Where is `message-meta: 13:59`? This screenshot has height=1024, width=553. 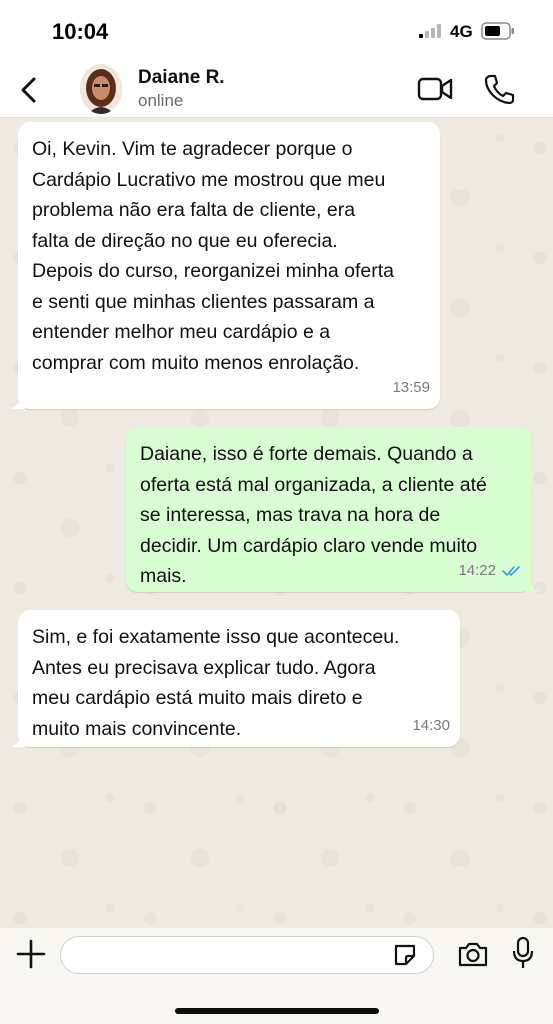 message-meta: 13:59 is located at coordinates (411, 388).